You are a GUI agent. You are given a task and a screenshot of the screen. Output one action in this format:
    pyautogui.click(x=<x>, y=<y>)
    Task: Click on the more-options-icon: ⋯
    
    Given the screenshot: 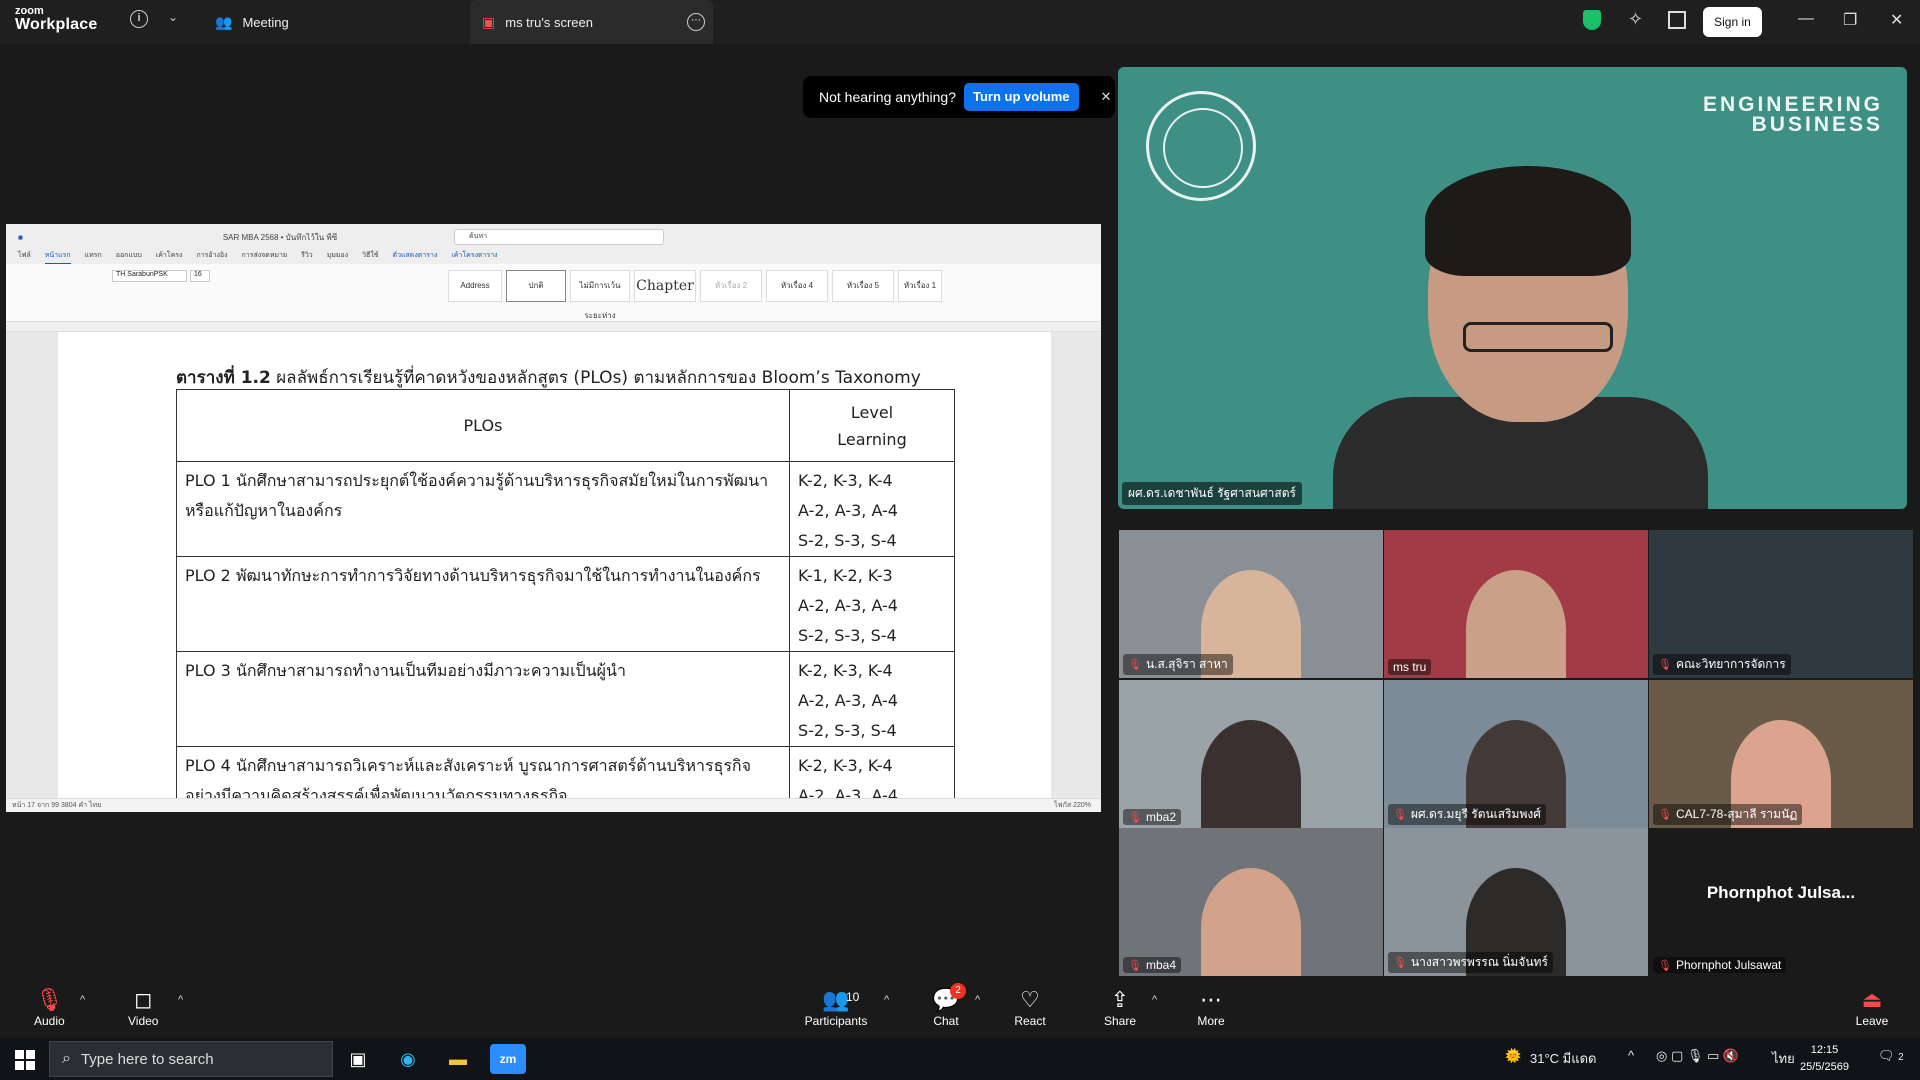 What is the action you would take?
    pyautogui.click(x=696, y=22)
    